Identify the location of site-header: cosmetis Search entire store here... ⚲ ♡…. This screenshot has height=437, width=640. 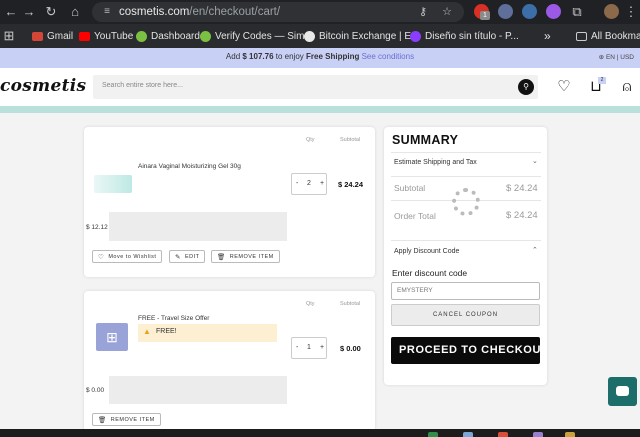
(320, 87).